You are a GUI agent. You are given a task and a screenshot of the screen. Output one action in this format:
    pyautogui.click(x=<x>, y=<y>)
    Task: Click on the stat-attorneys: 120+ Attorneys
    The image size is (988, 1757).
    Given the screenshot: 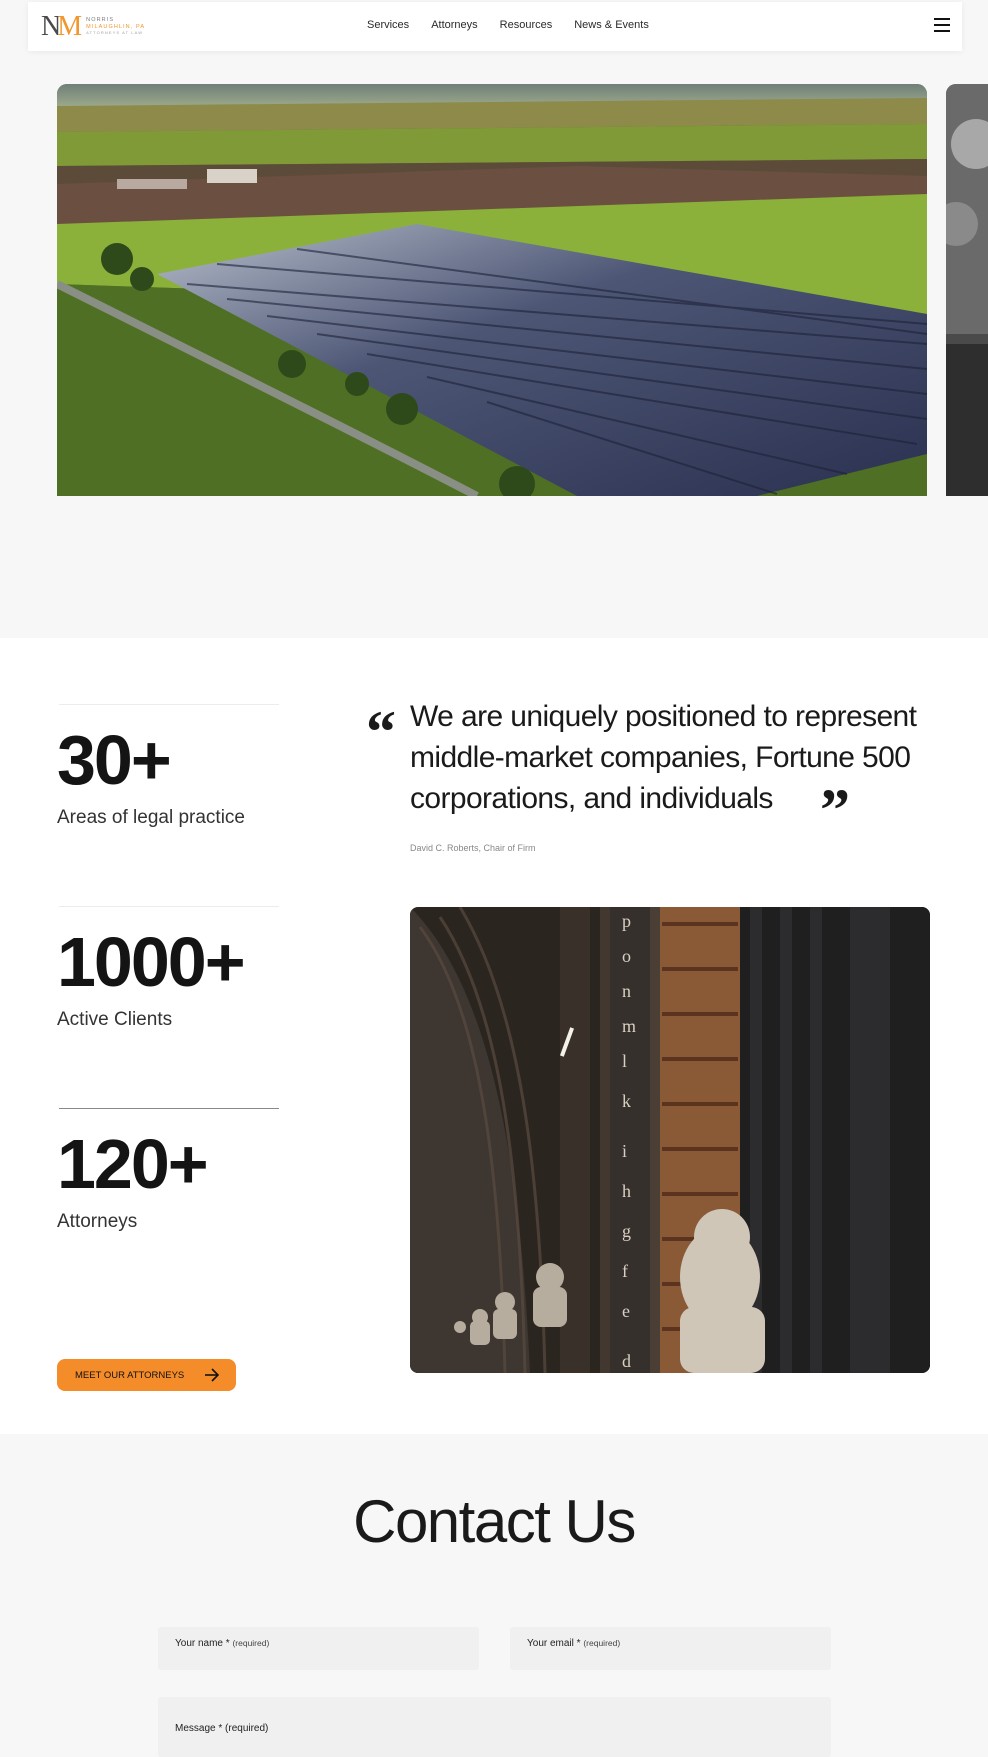 What is the action you would take?
    pyautogui.click(x=168, y=1170)
    